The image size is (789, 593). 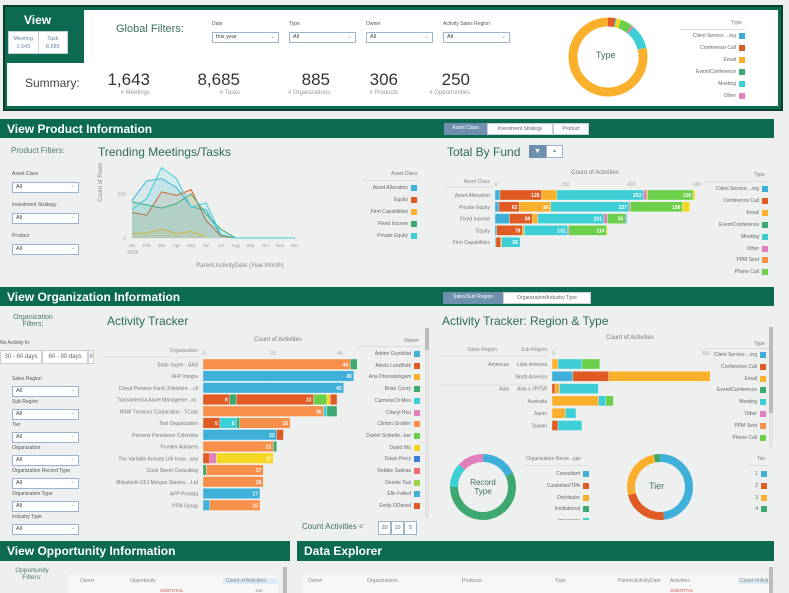 I want to click on sort-desc-button: ▼, so click(x=537, y=151).